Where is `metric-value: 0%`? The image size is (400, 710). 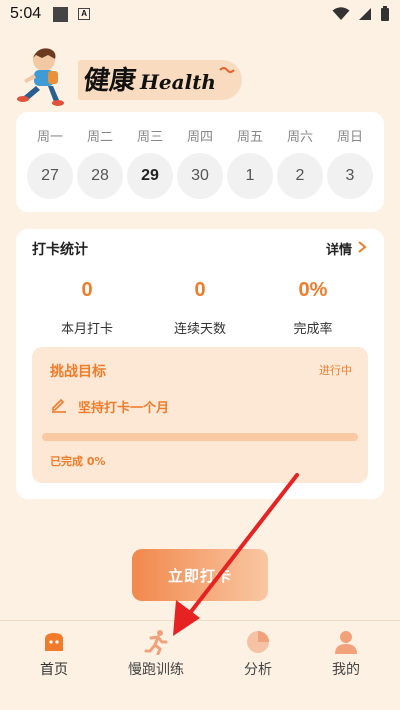
metric-value: 0% is located at coordinates (313, 290).